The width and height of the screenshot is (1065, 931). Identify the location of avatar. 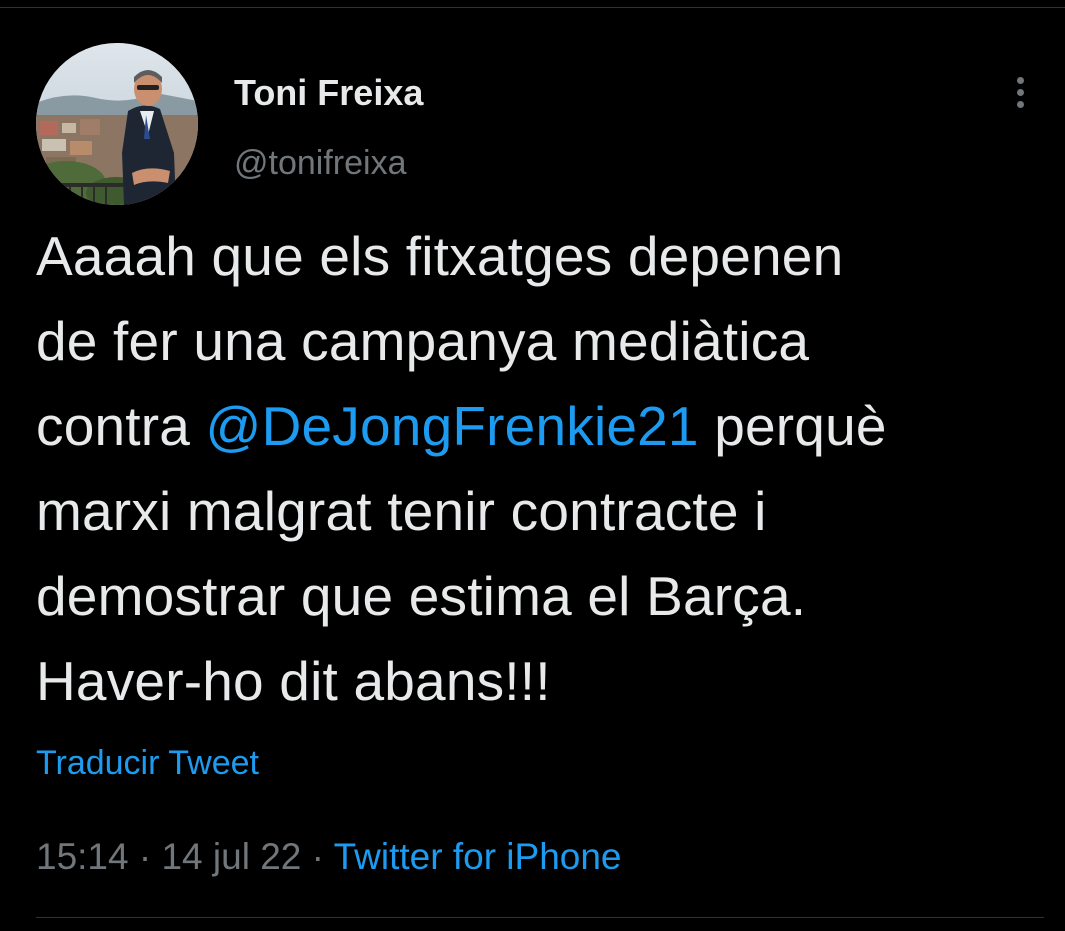
(117, 124).